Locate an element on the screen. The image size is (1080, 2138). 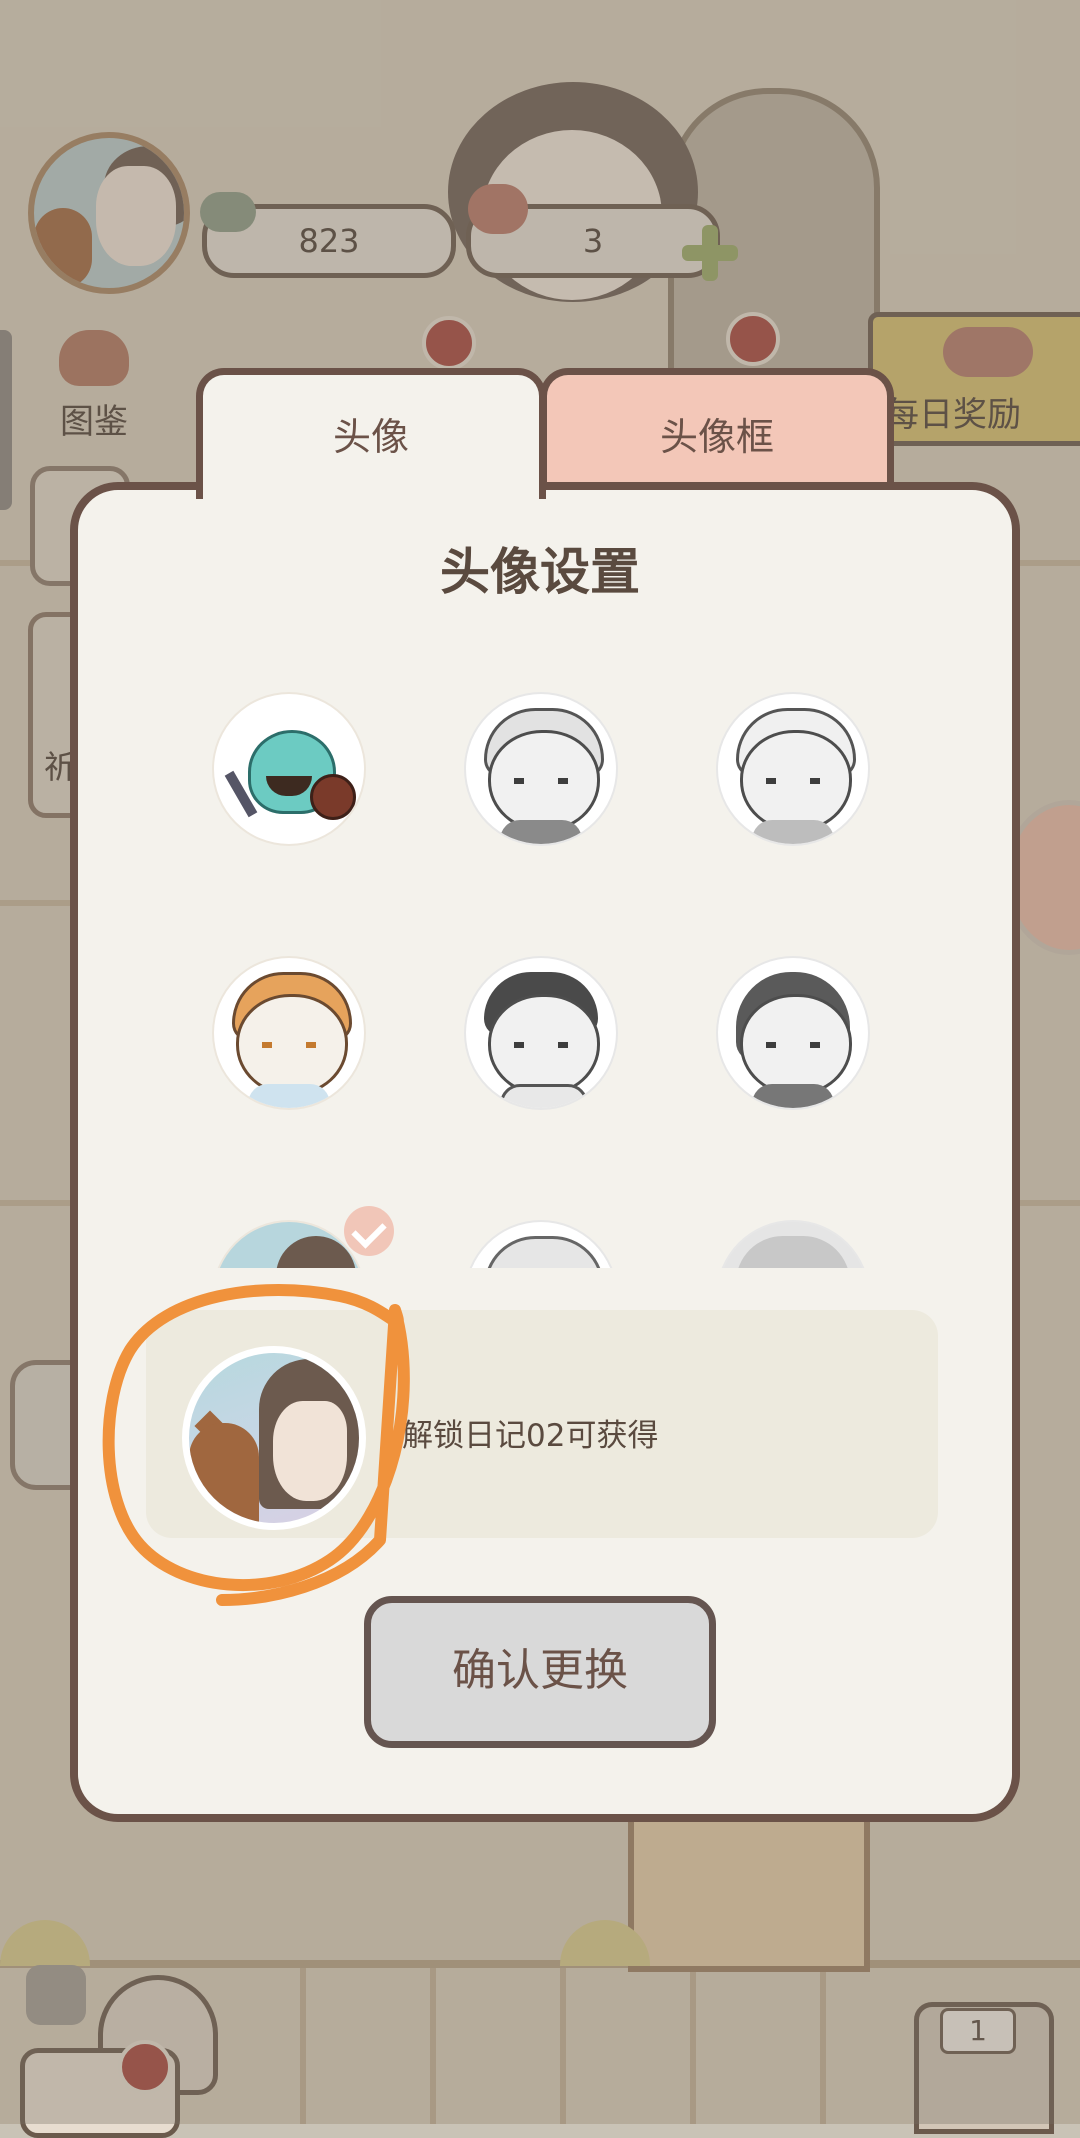
orange-hair-boy-avatar is located at coordinates (289, 1033).